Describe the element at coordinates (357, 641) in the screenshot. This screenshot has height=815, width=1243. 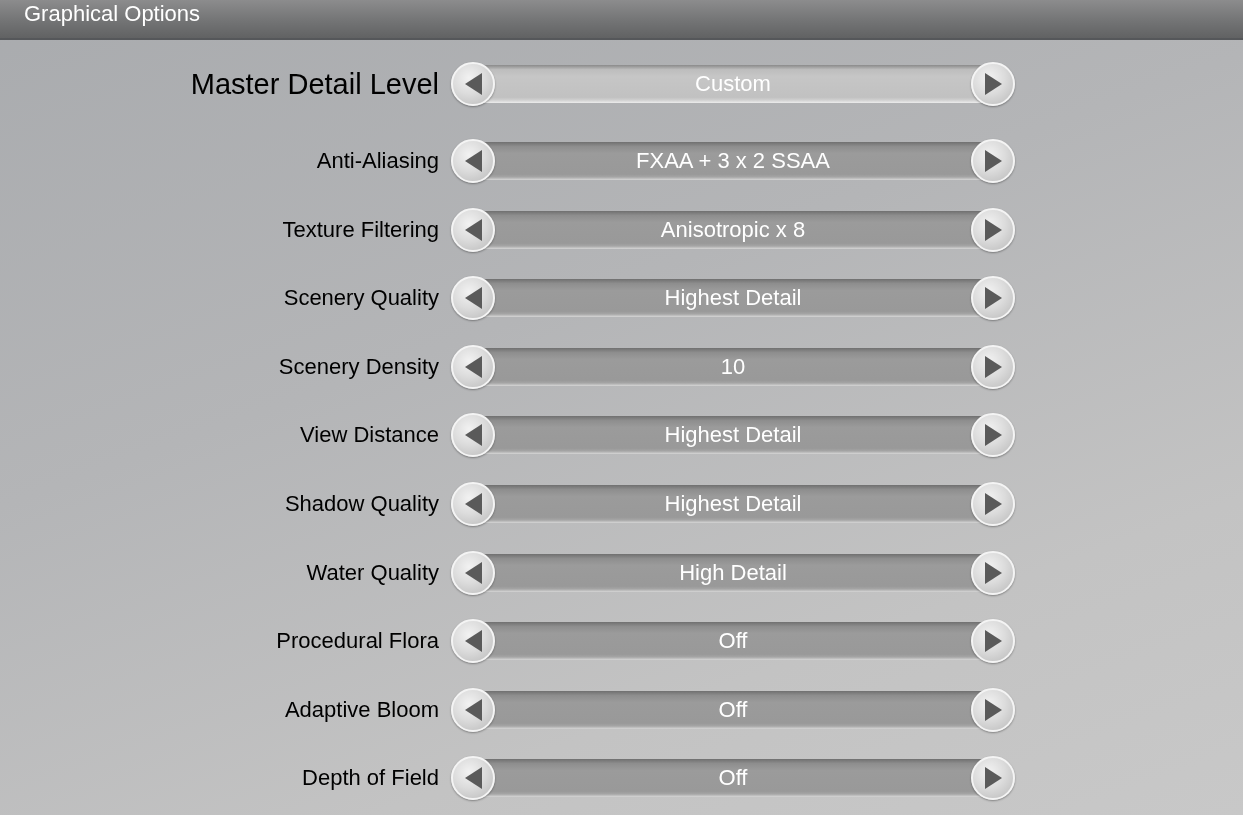
I see `setting-label: Procedural Flora` at that location.